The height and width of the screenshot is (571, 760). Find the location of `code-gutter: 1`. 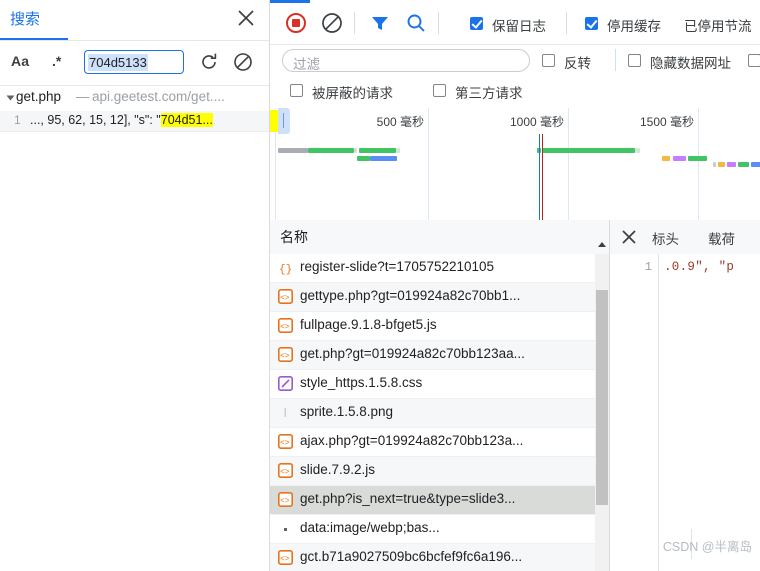

code-gutter: 1 is located at coordinates (634, 412).